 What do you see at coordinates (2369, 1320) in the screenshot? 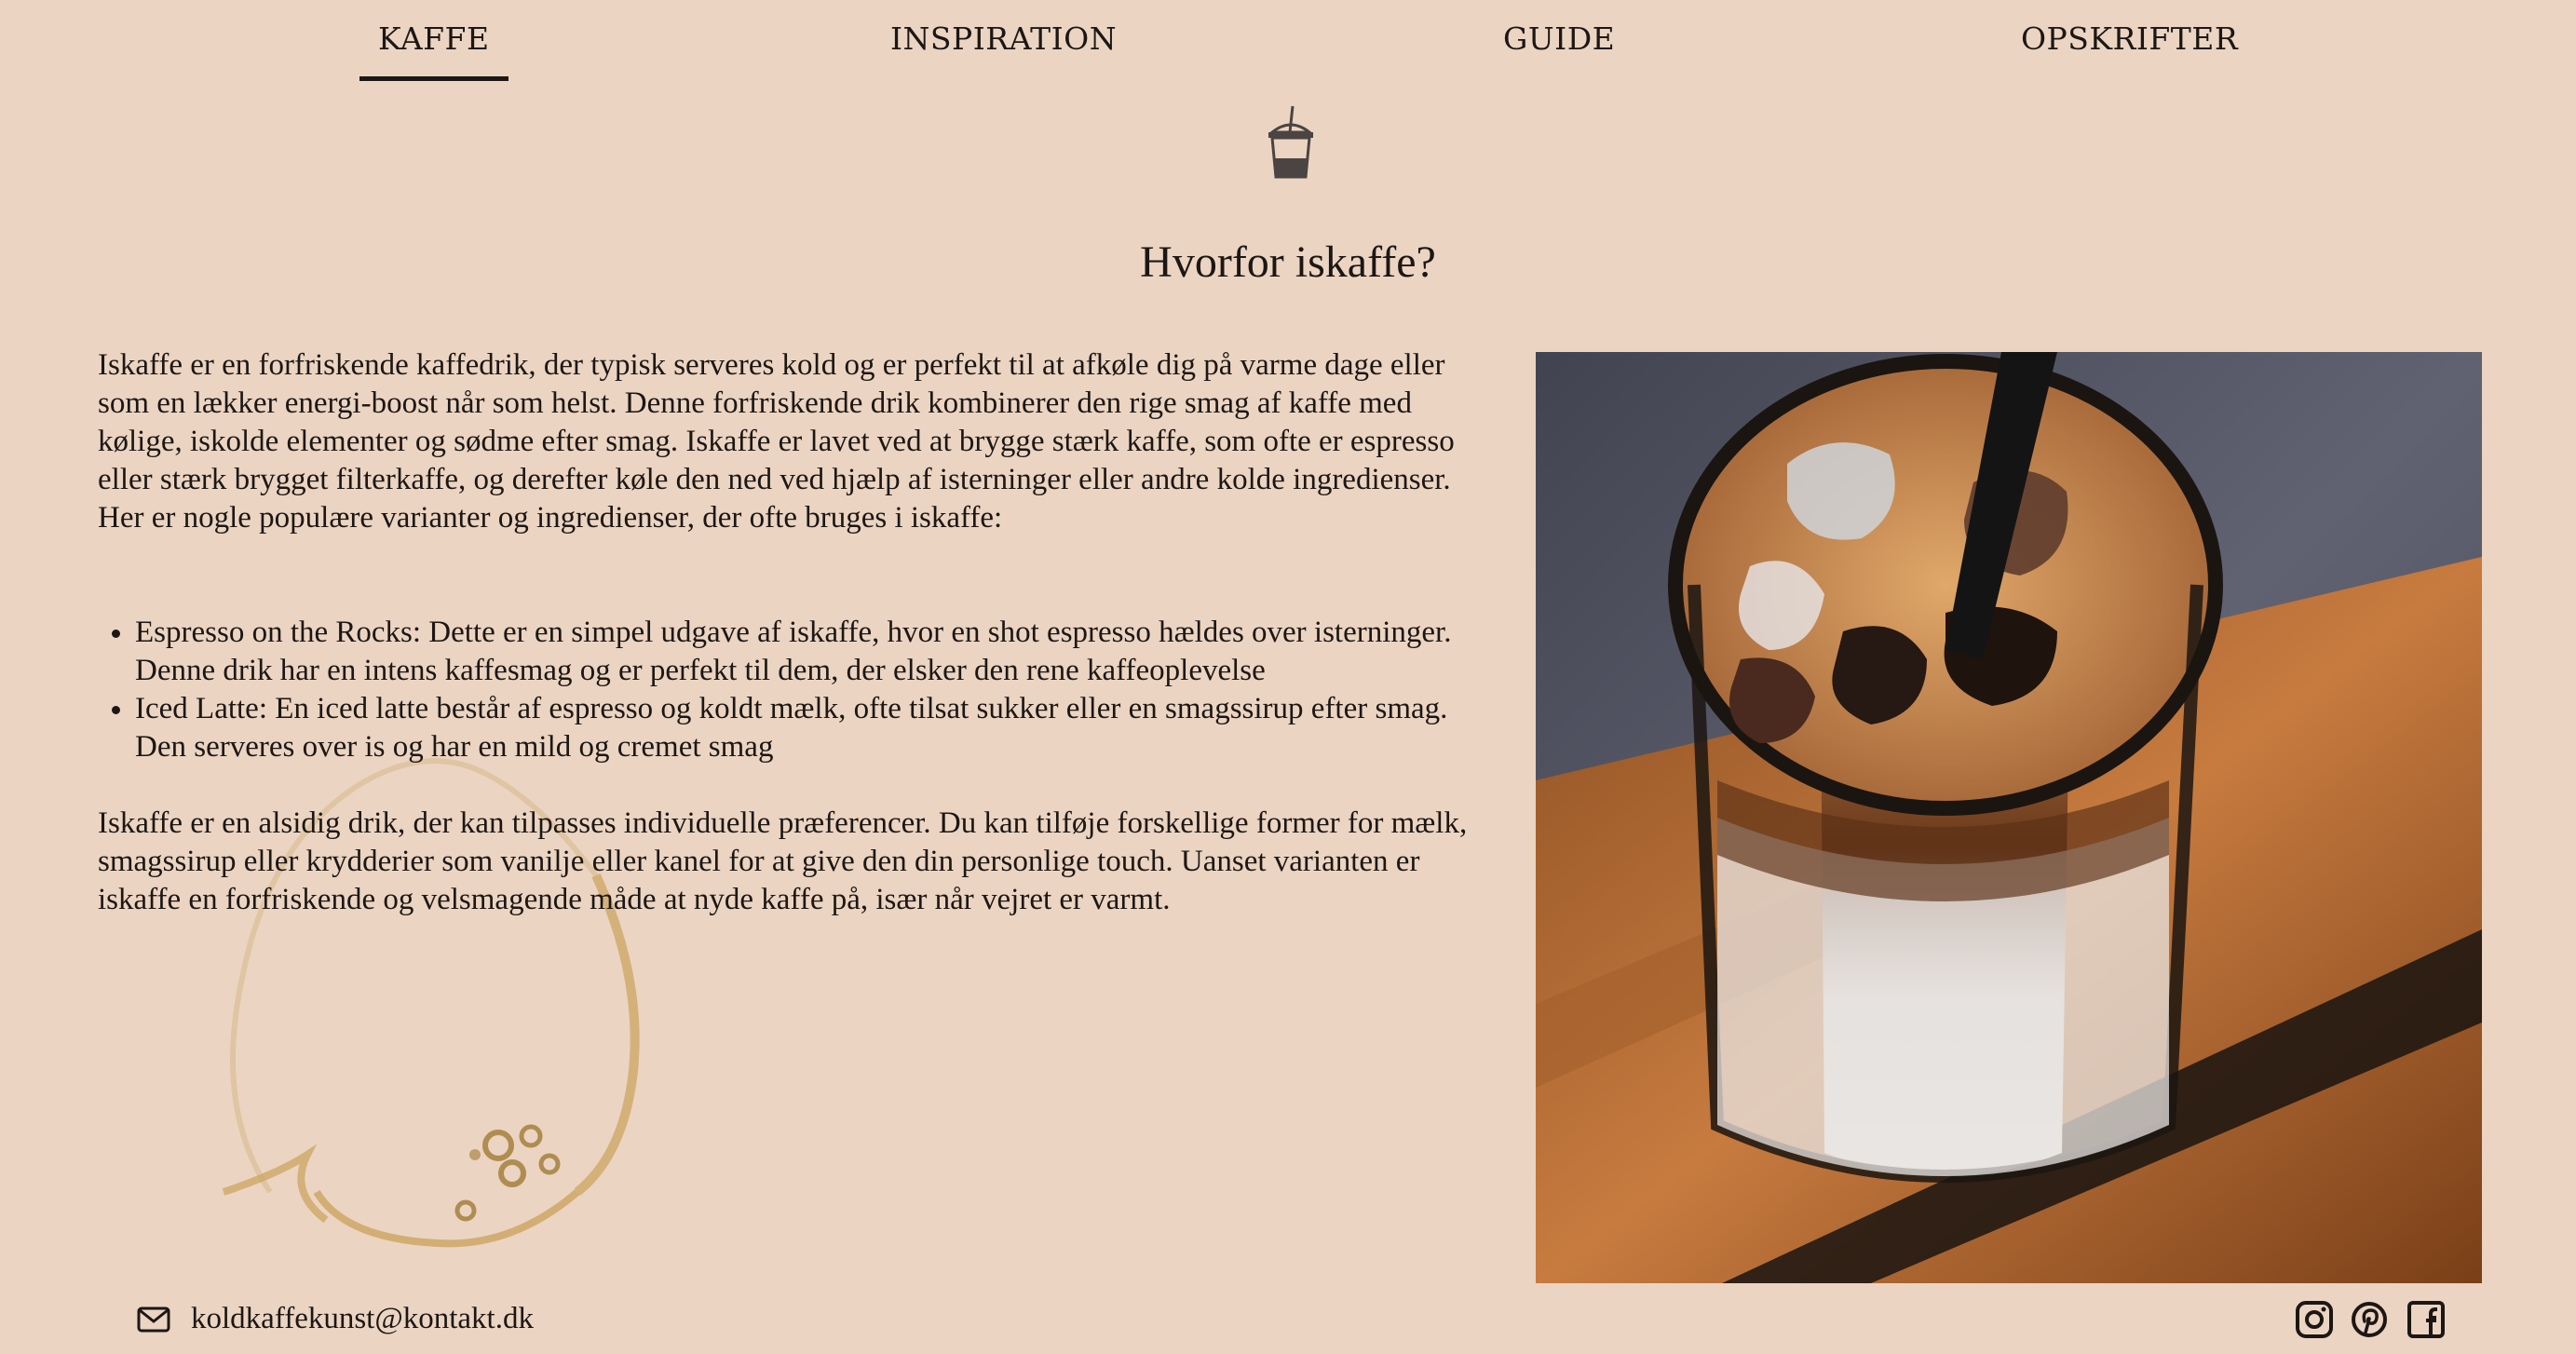
I see `pinterest-icon` at bounding box center [2369, 1320].